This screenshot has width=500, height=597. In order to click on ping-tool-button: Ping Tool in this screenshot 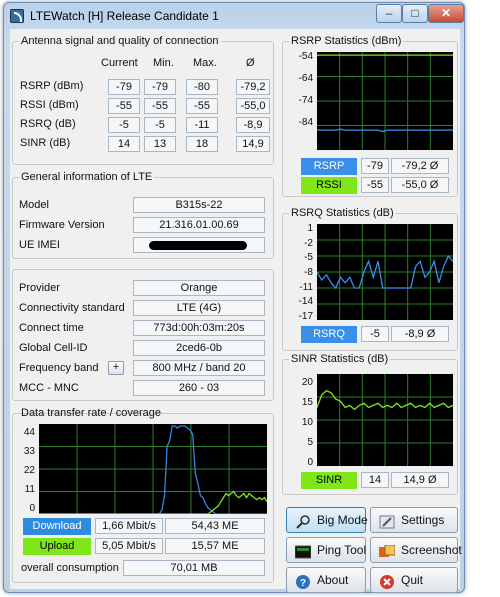, I will do `click(326, 550)`.